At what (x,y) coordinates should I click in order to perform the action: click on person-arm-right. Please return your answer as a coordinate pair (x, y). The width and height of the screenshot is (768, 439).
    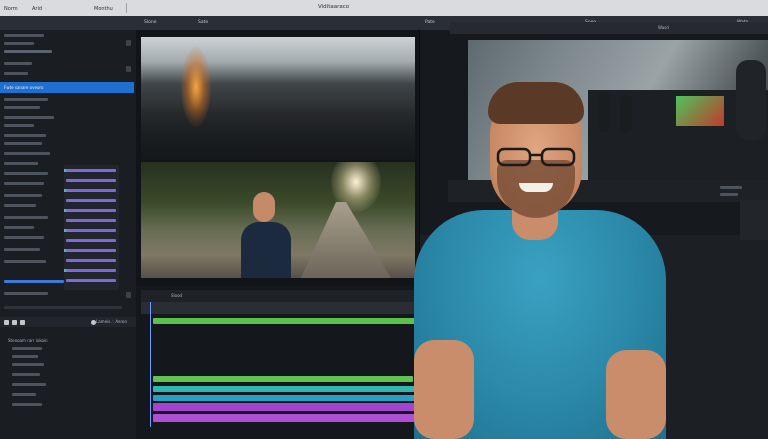
    Looking at the image, I should click on (636, 394).